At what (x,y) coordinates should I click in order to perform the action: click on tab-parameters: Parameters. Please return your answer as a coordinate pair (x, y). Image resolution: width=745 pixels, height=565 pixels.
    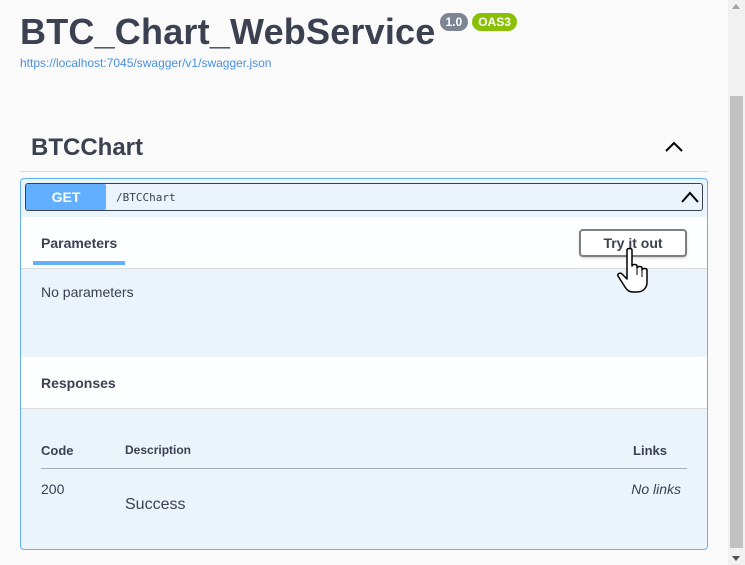
    Looking at the image, I should click on (79, 243).